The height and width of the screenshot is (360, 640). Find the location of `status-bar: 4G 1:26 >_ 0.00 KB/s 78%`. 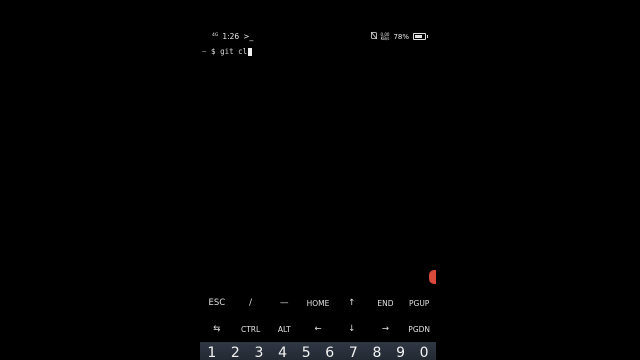

status-bar: 4G 1:26 >_ 0.00 KB/s 78% is located at coordinates (318, 37).